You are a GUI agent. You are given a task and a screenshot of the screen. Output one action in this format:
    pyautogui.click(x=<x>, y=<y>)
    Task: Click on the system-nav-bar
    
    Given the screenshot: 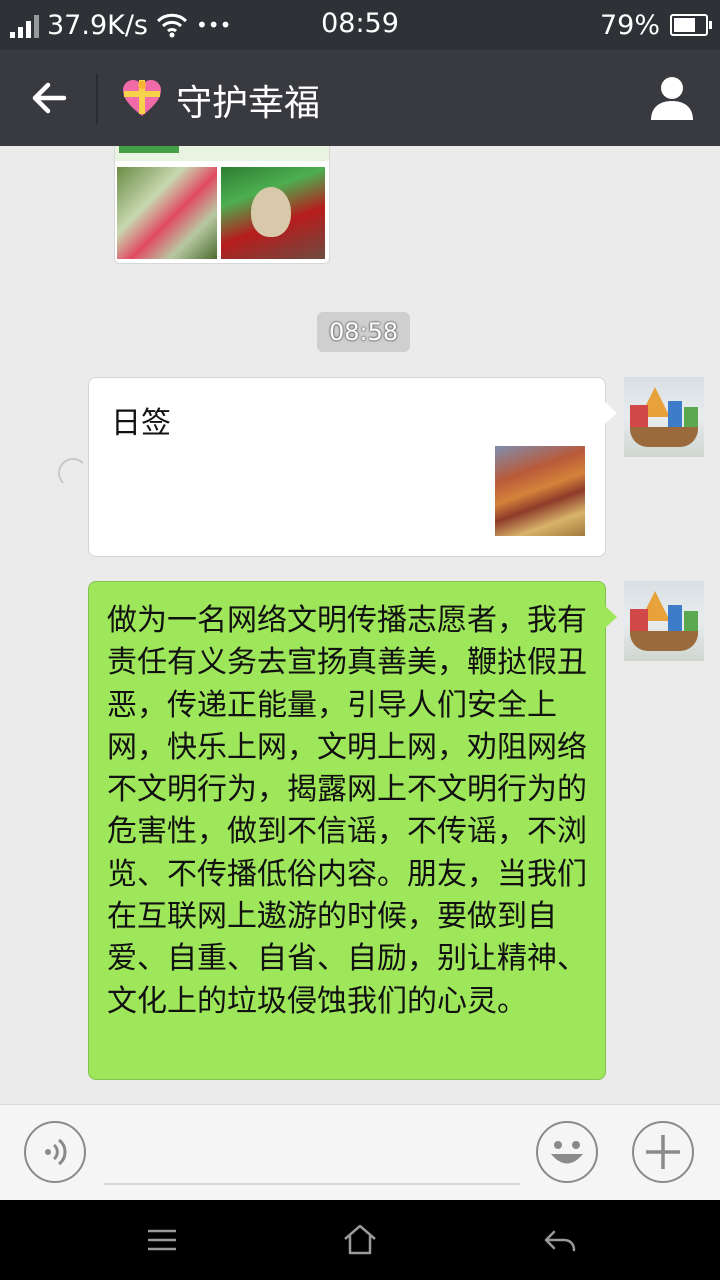 What is the action you would take?
    pyautogui.click(x=360, y=1240)
    